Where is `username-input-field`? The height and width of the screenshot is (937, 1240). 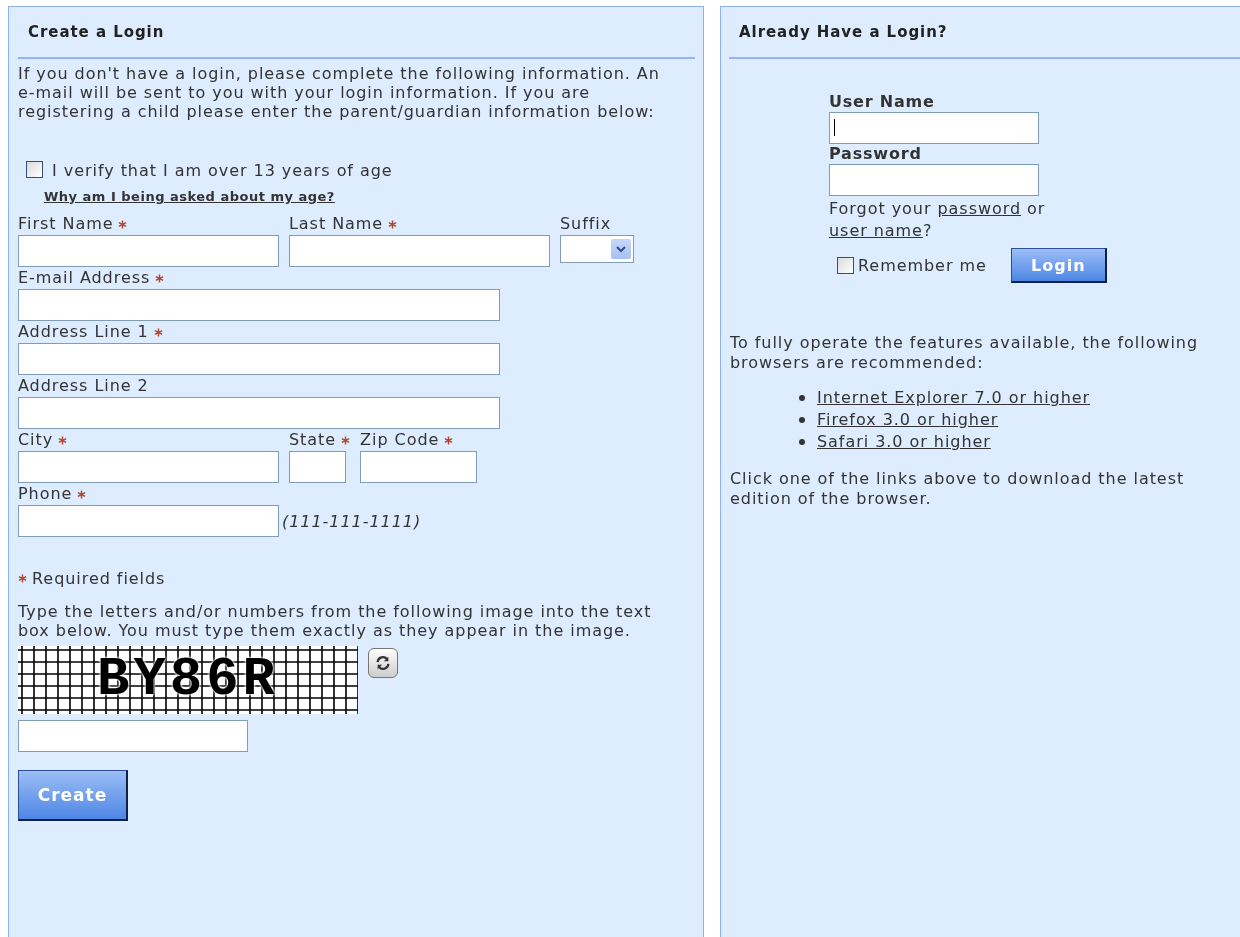
username-input-field is located at coordinates (934, 128).